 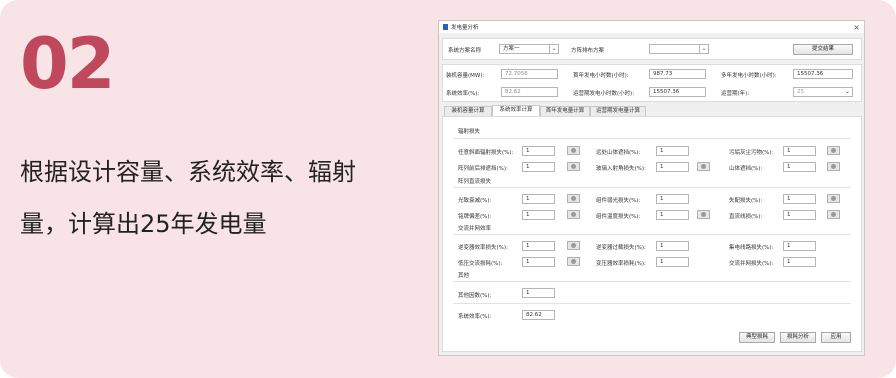 I want to click on window-title: 发电量分析, so click(x=465, y=28).